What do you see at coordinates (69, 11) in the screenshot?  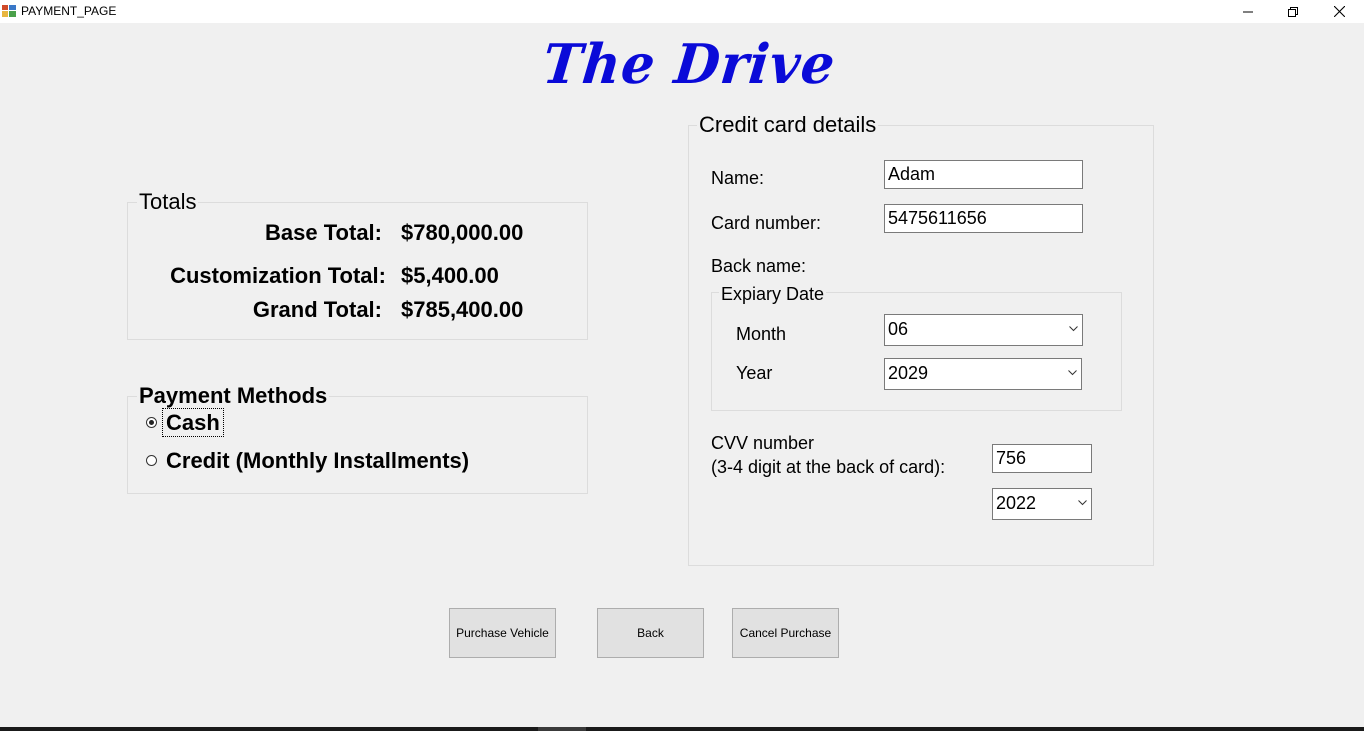 I see `window-title: PAYMENT_PAGE` at bounding box center [69, 11].